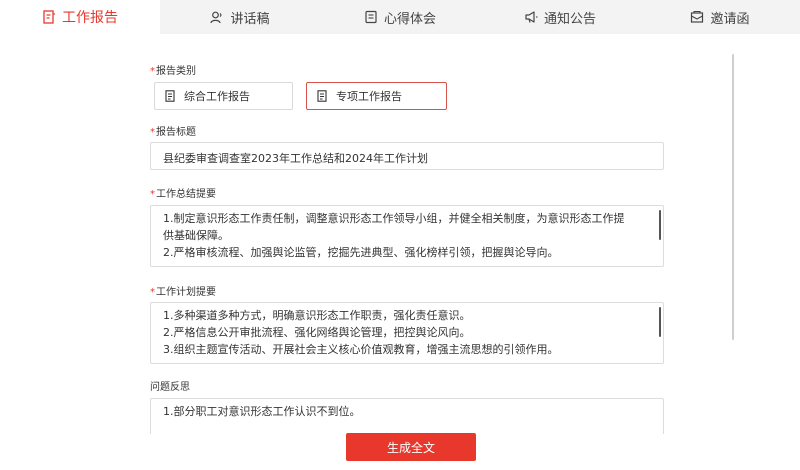 The height and width of the screenshot is (470, 800). What do you see at coordinates (49, 17) in the screenshot?
I see `report-icon` at bounding box center [49, 17].